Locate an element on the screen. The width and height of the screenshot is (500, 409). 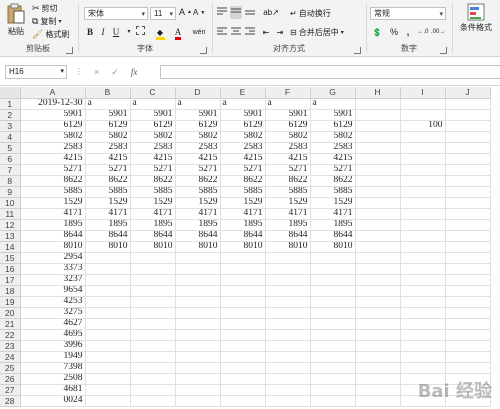
cell-b19 is located at coordinates (108, 302).